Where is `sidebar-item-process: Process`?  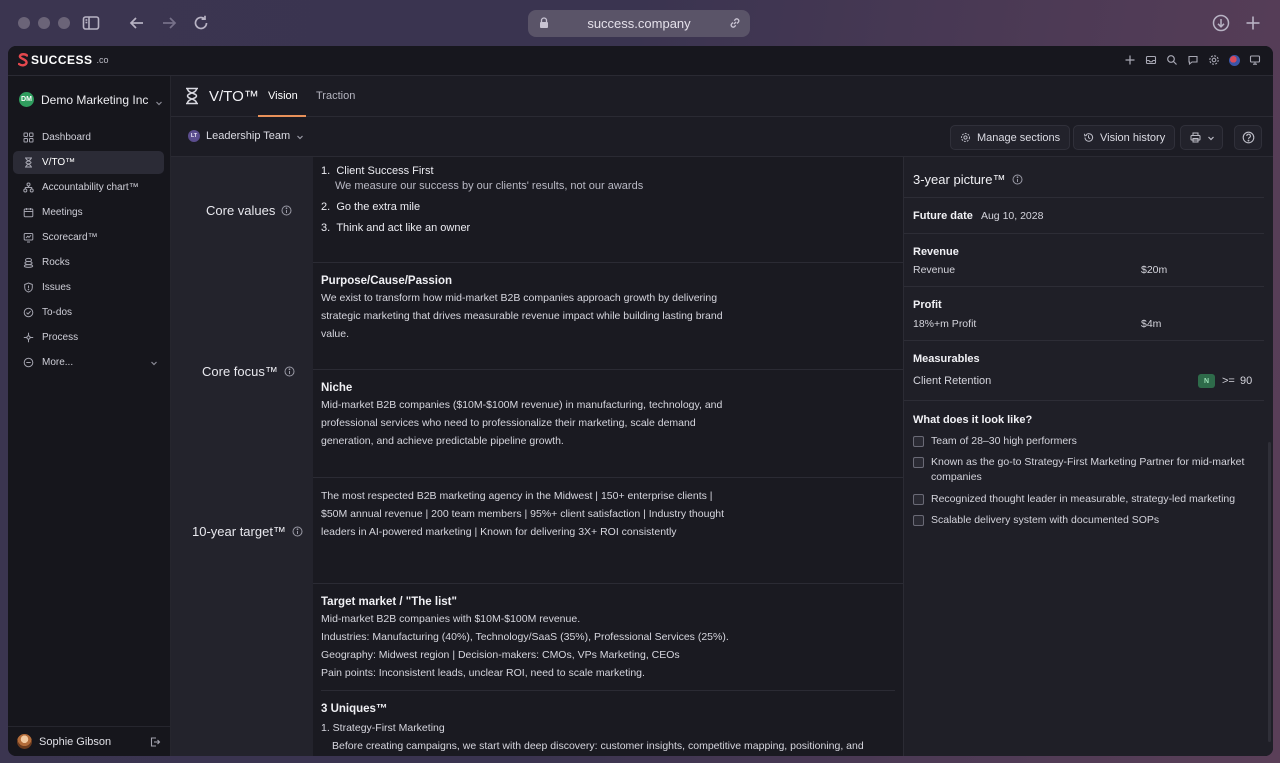
sidebar-item-process: Process is located at coordinates (88, 337).